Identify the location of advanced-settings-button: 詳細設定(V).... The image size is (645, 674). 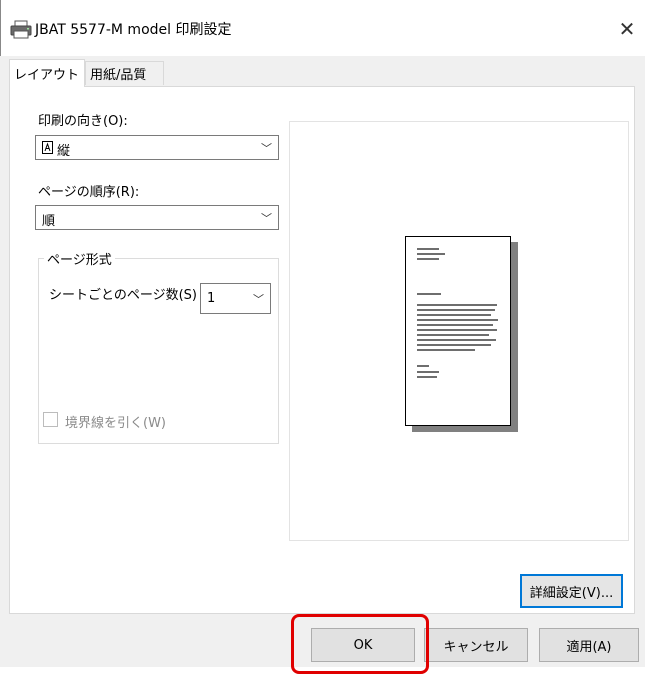
(571, 591).